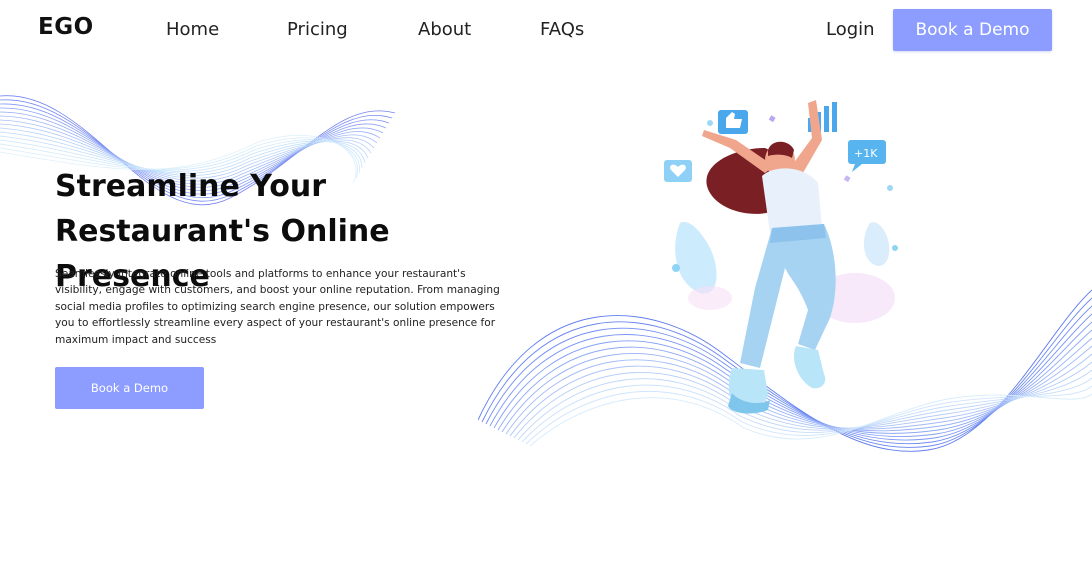 The width and height of the screenshot is (1092, 567). Describe the element at coordinates (317, 29) in the screenshot. I see `nav-pricing-link: Pricing` at that location.